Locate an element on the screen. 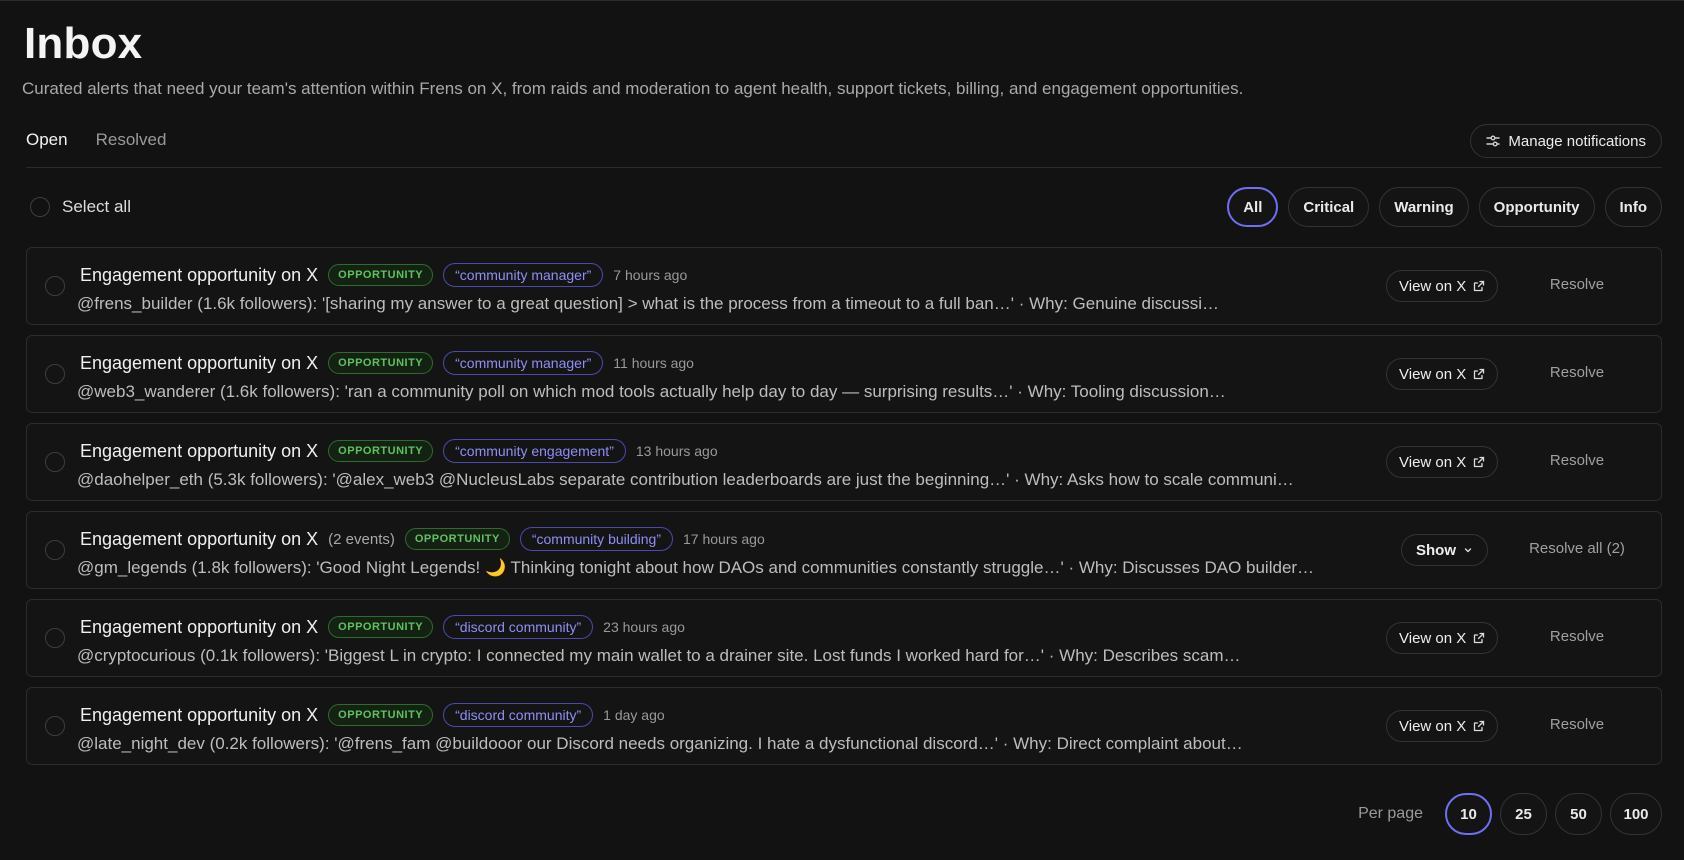 This screenshot has height=860, width=1684. manage-notifications-button: Manage notifications is located at coordinates (1566, 141).